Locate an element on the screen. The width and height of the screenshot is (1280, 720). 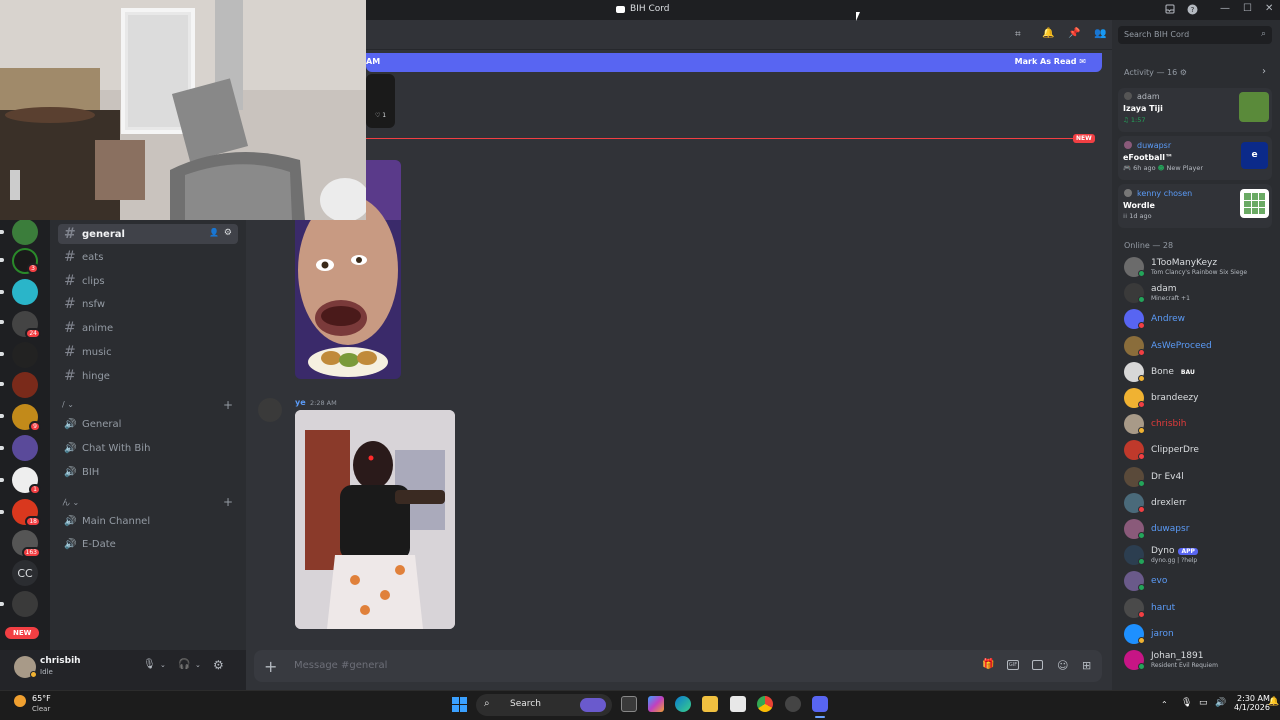
tray-network-icon: ▭ is located at coordinates (1203, 703).